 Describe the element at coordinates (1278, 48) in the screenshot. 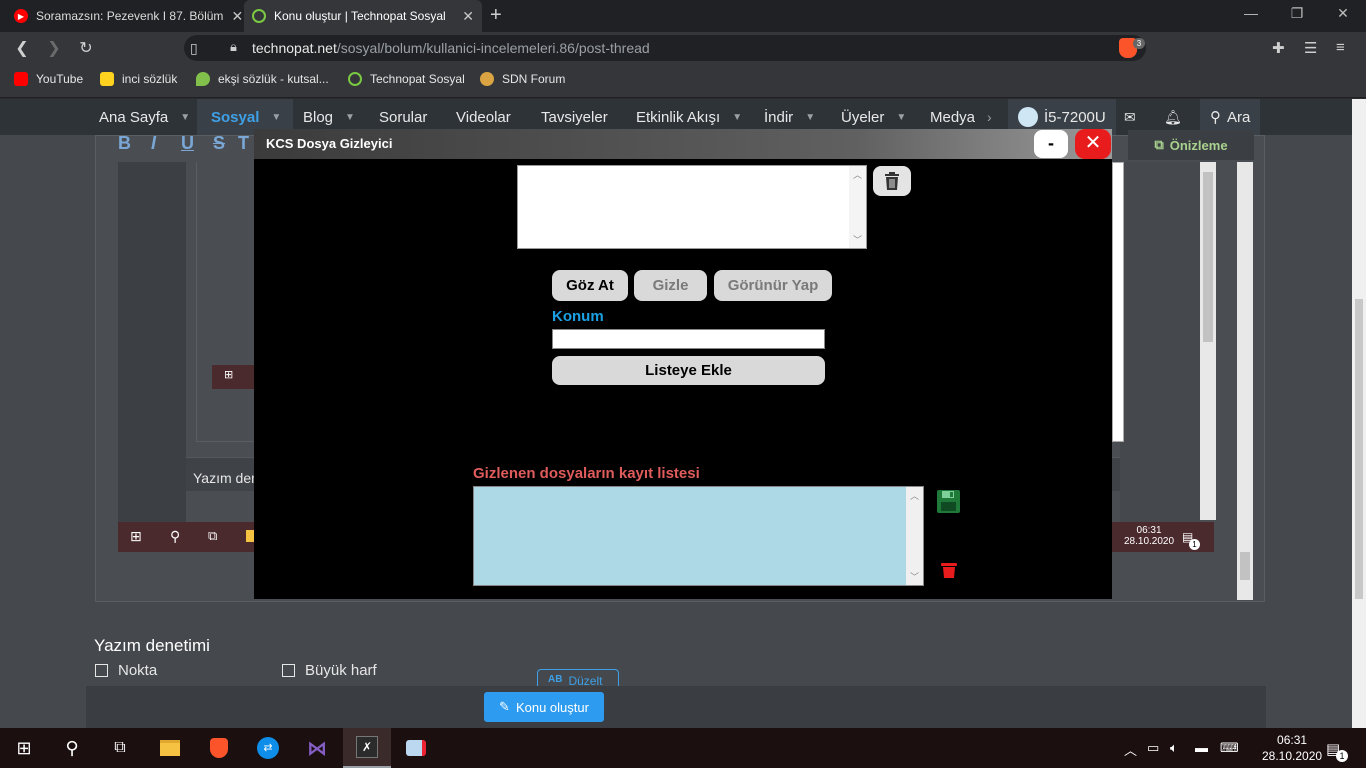

I see `extensions-icon: ✚` at that location.